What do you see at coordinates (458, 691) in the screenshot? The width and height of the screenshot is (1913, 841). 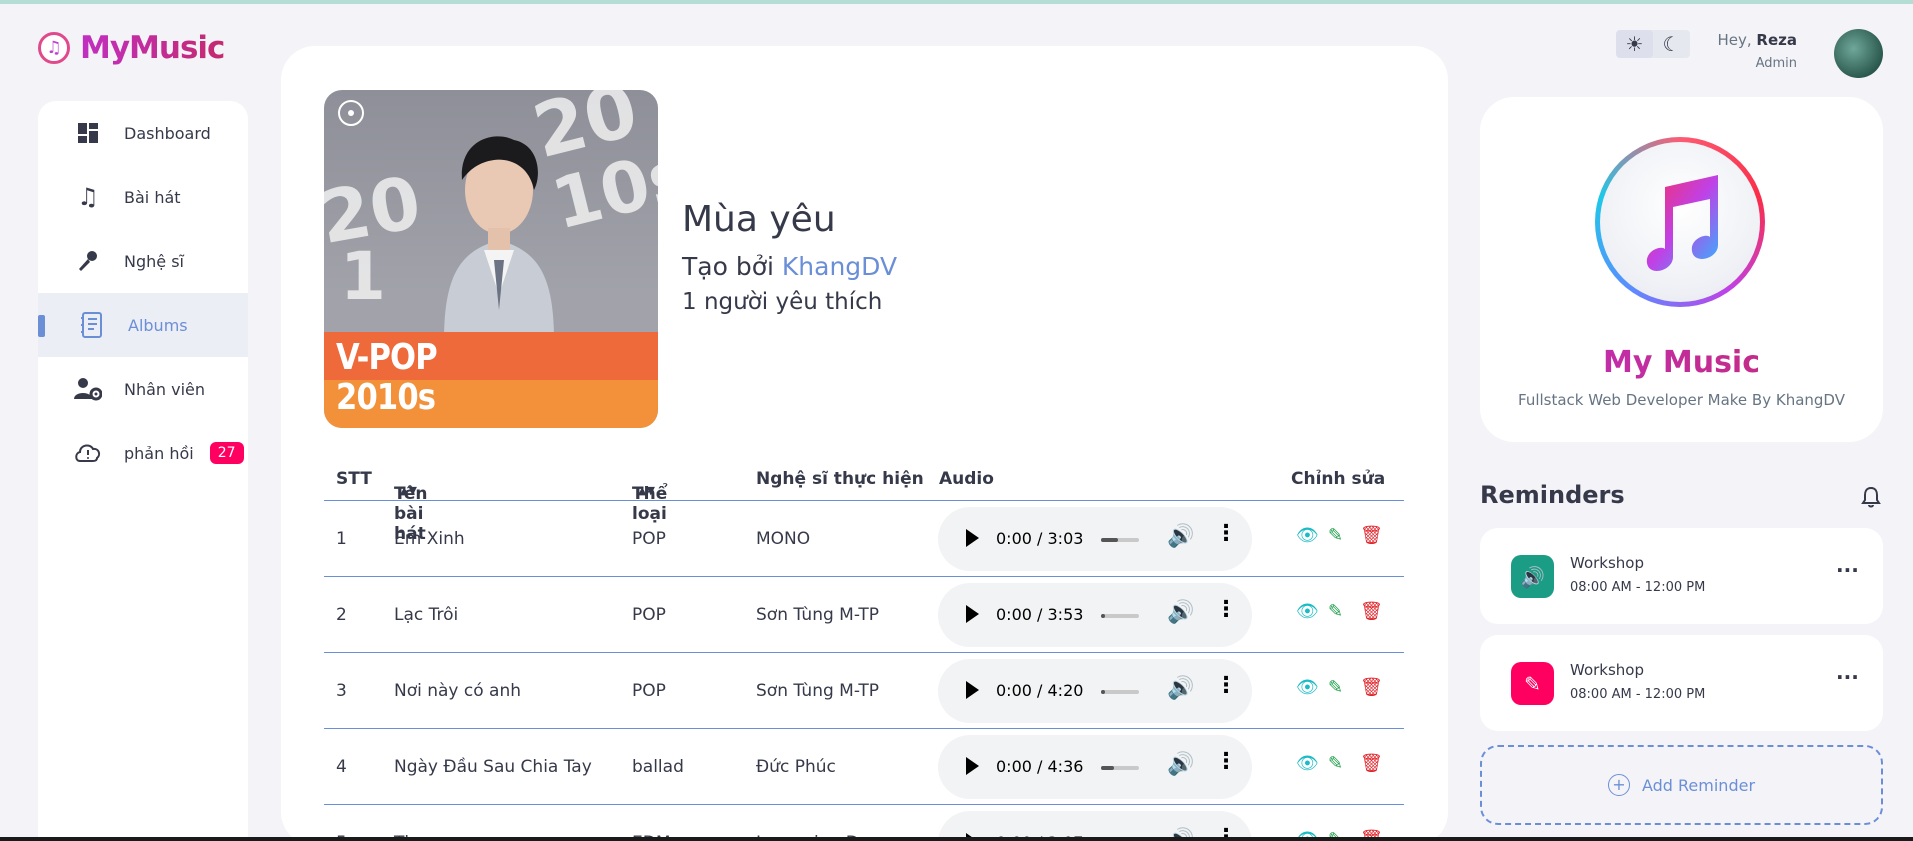 I see `cell-song-name: Nơi này có anh` at bounding box center [458, 691].